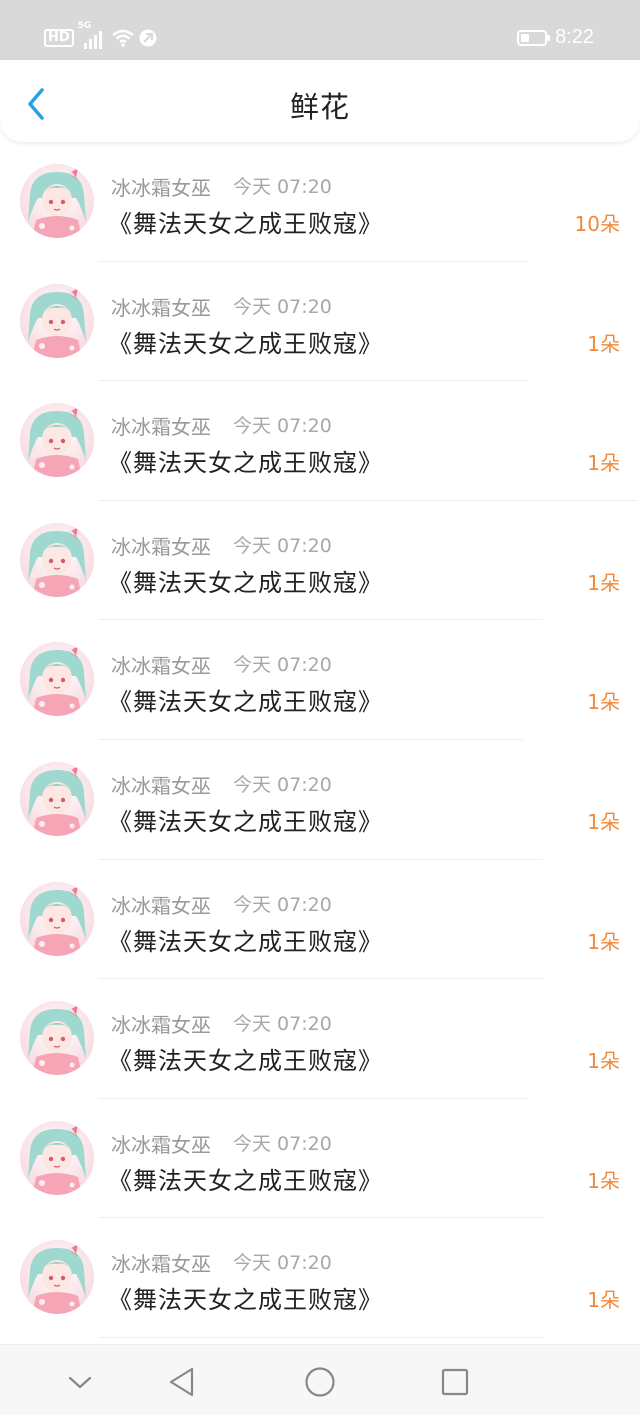  I want to click on network-indicators: HD 5G, so click(101, 37).